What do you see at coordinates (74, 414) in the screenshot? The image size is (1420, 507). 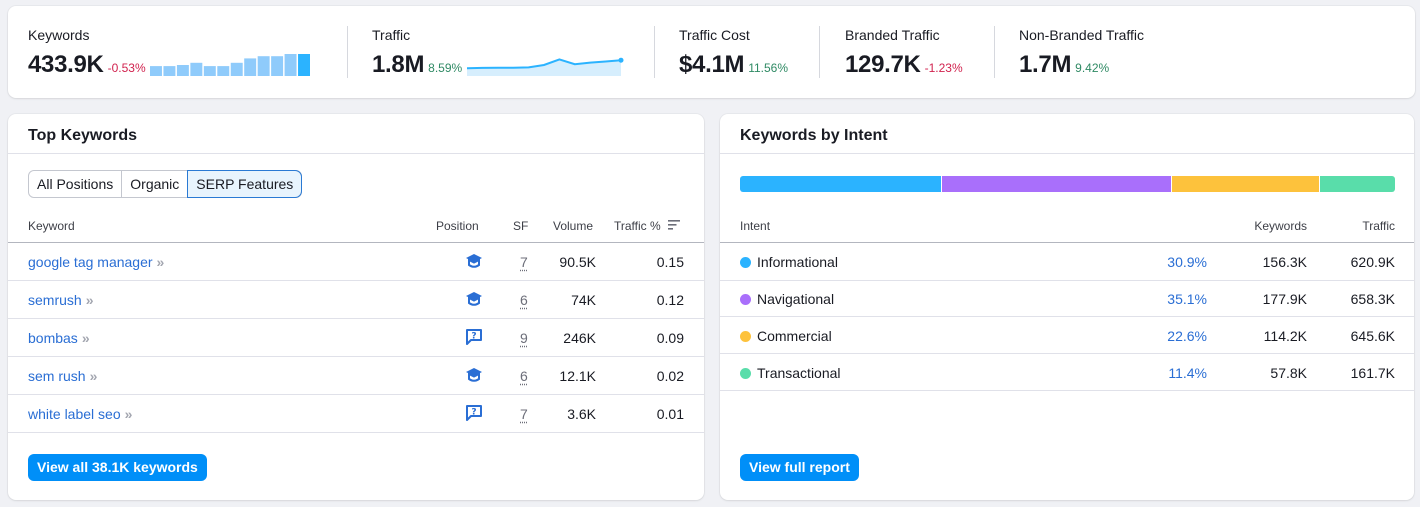 I see `keyword-link: white label seo` at bounding box center [74, 414].